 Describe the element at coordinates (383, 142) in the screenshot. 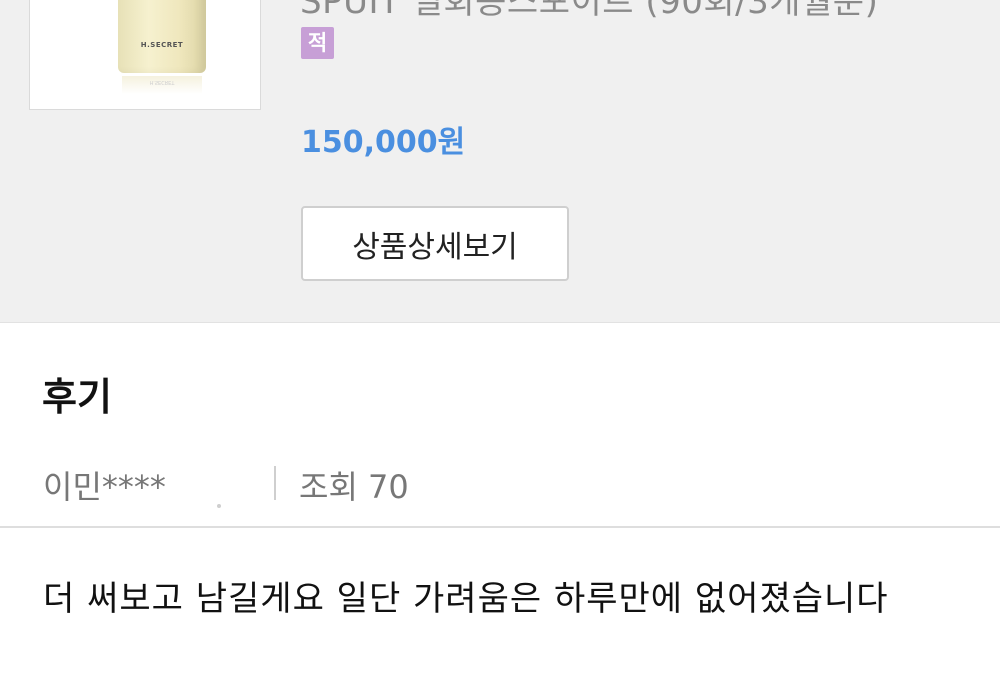

I see `product-price: 150,000원` at that location.